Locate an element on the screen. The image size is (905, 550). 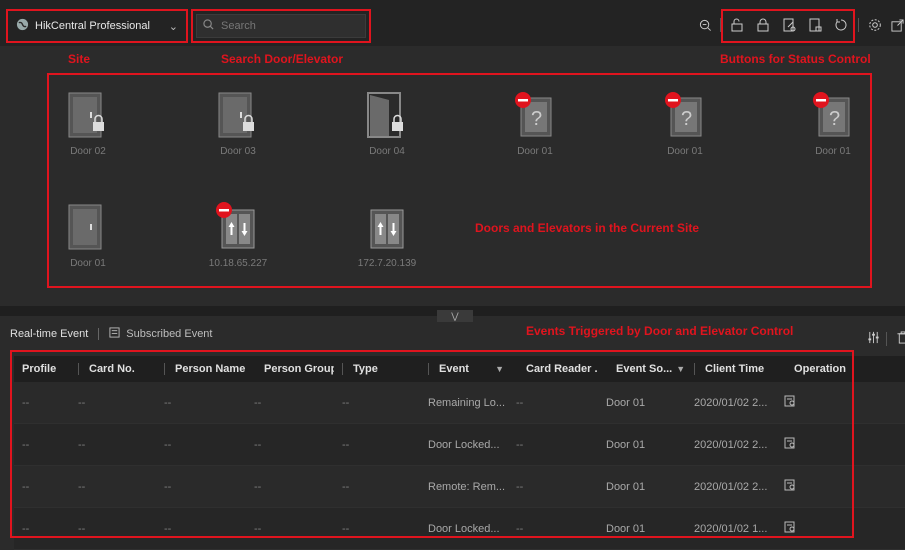
zoom-out-icon is located at coordinates (705, 25).